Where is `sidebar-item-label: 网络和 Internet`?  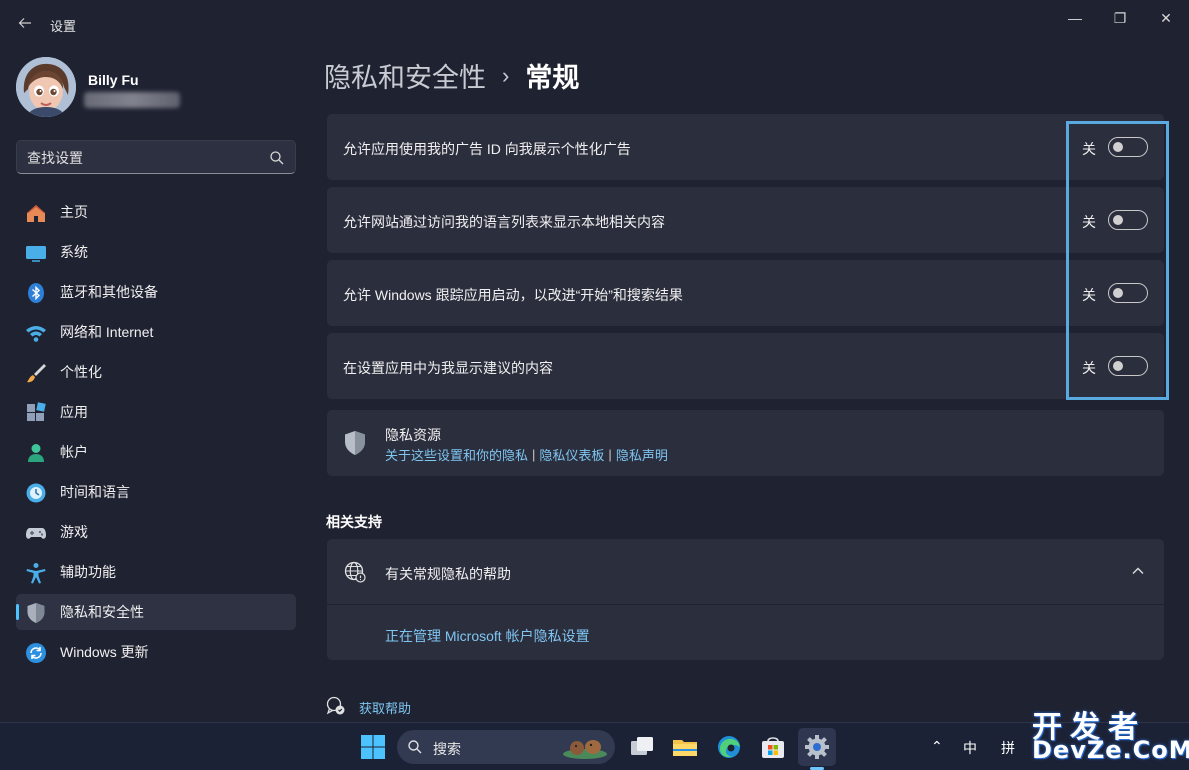 sidebar-item-label: 网络和 Internet is located at coordinates (107, 332).